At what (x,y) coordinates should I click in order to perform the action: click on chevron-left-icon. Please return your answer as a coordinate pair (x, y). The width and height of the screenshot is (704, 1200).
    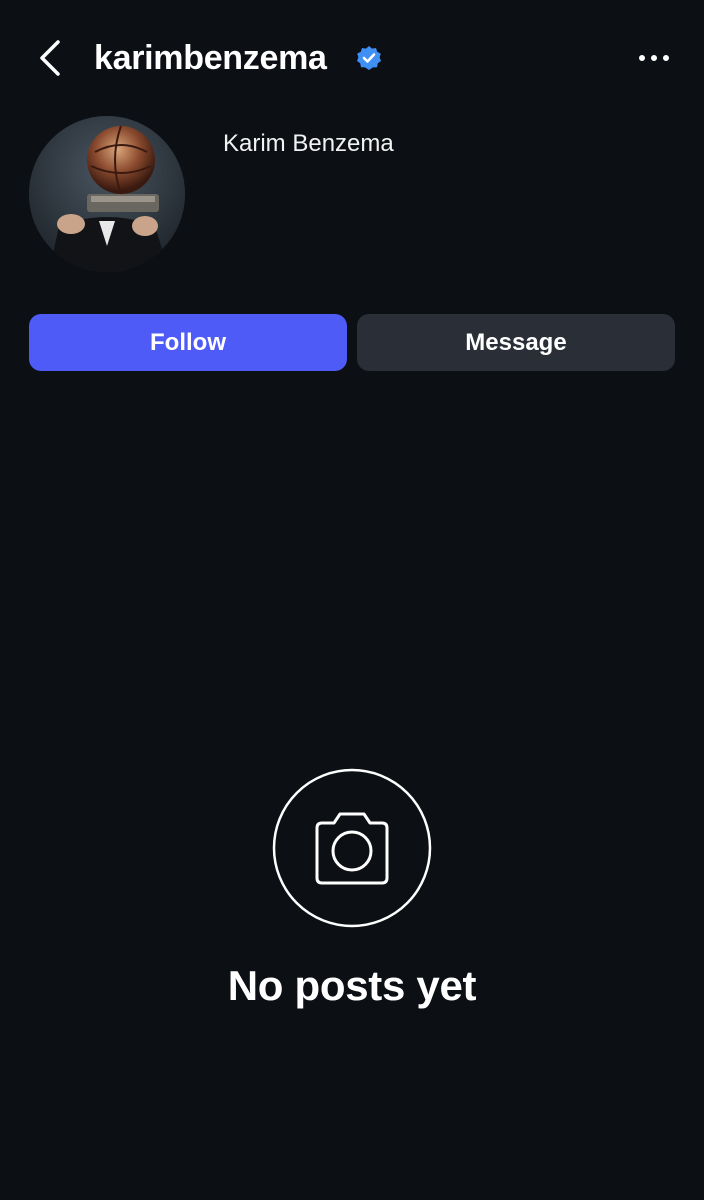
    Looking at the image, I should click on (50, 58).